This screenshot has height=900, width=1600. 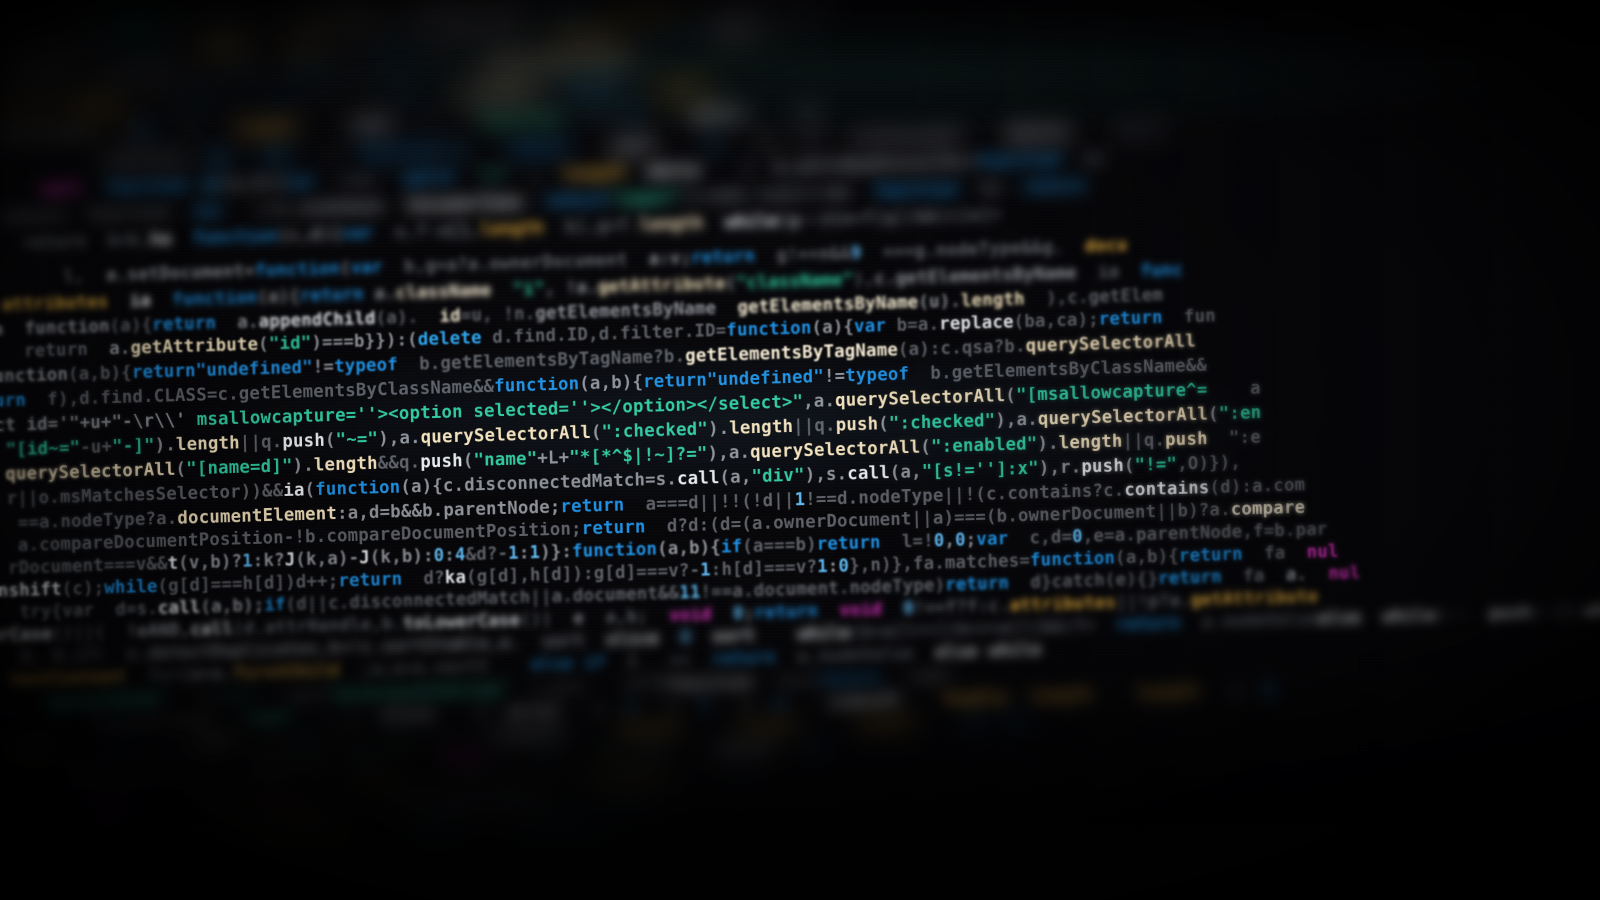 What do you see at coordinates (1340, 618) in the screenshot?
I see `code-token: else` at bounding box center [1340, 618].